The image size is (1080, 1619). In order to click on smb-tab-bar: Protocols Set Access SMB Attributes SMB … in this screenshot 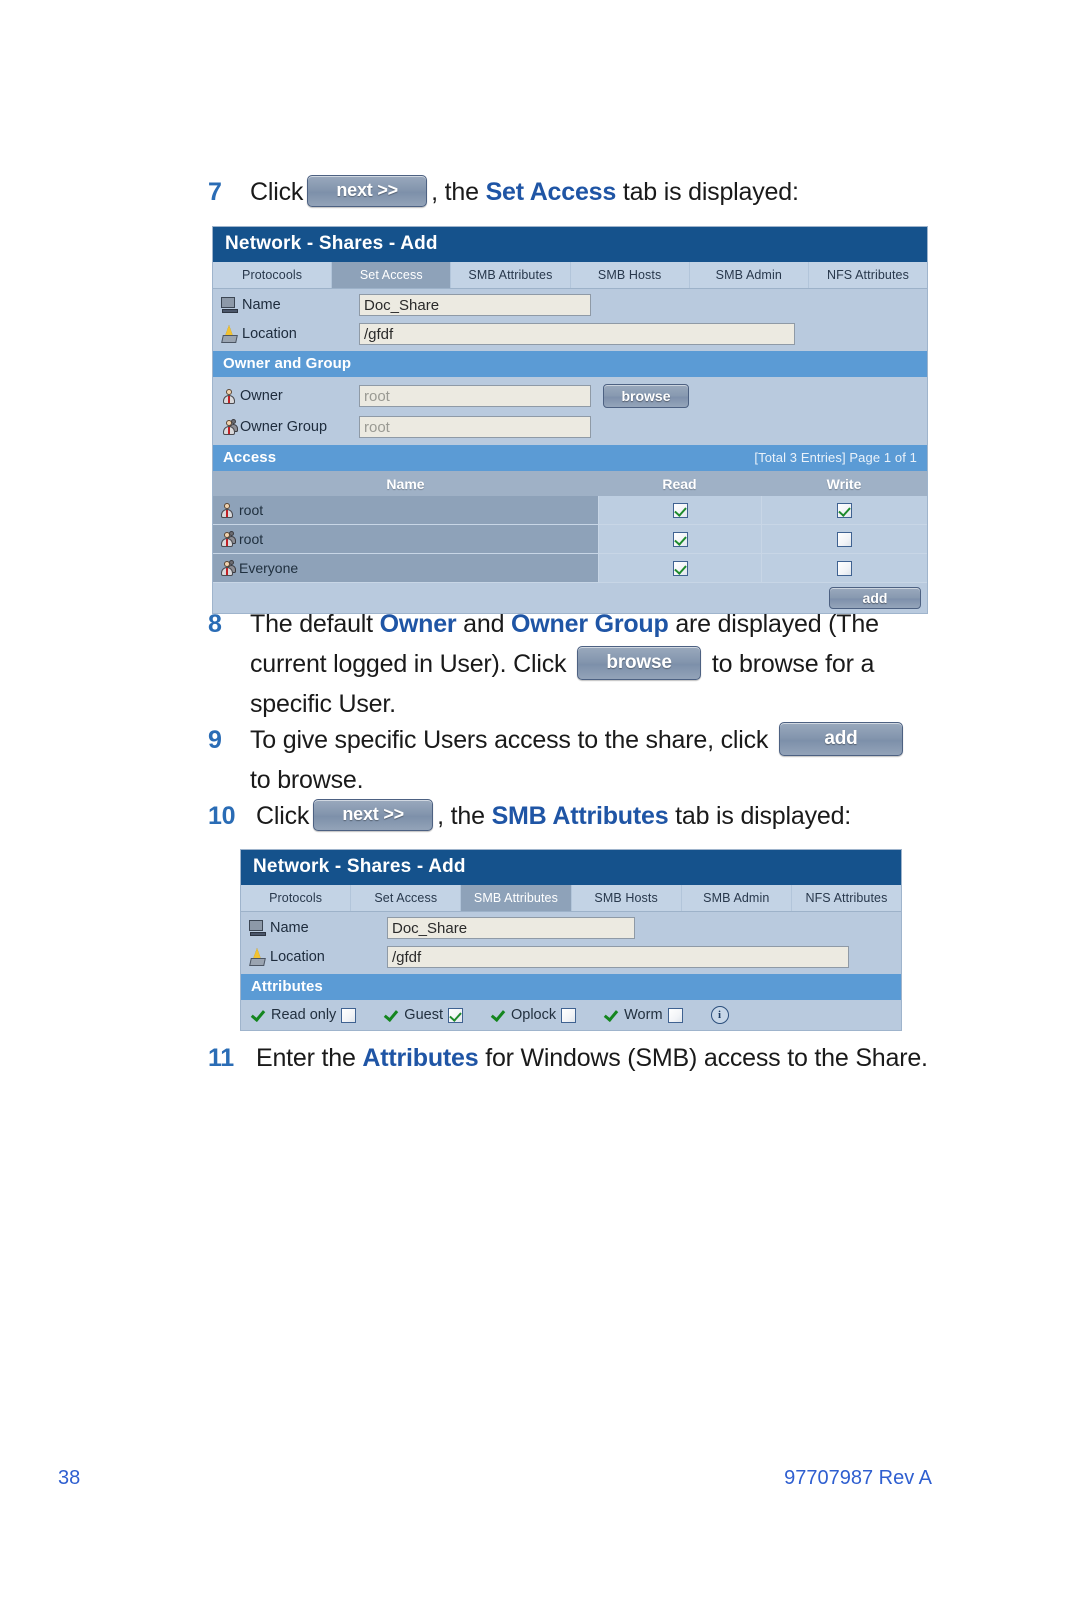, I will do `click(571, 898)`.